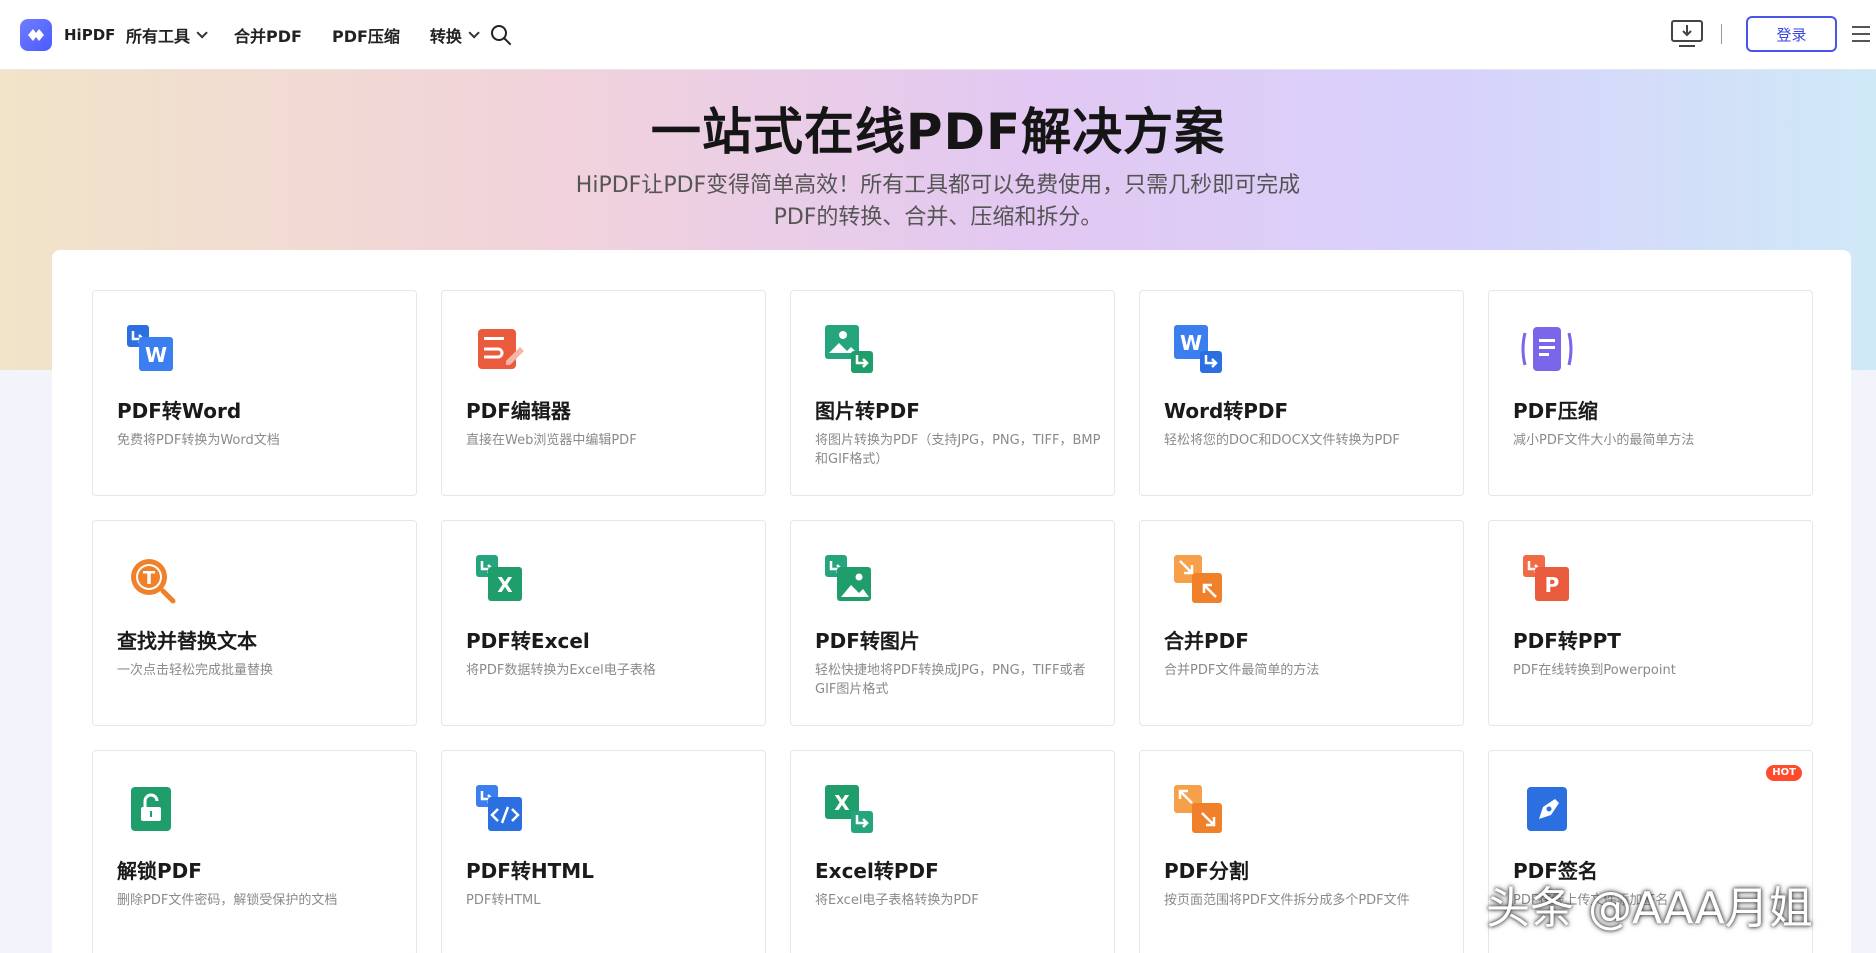 This screenshot has height=953, width=1876. Describe the element at coordinates (445, 36) in the screenshot. I see `nav-convert-label: 转换` at that location.